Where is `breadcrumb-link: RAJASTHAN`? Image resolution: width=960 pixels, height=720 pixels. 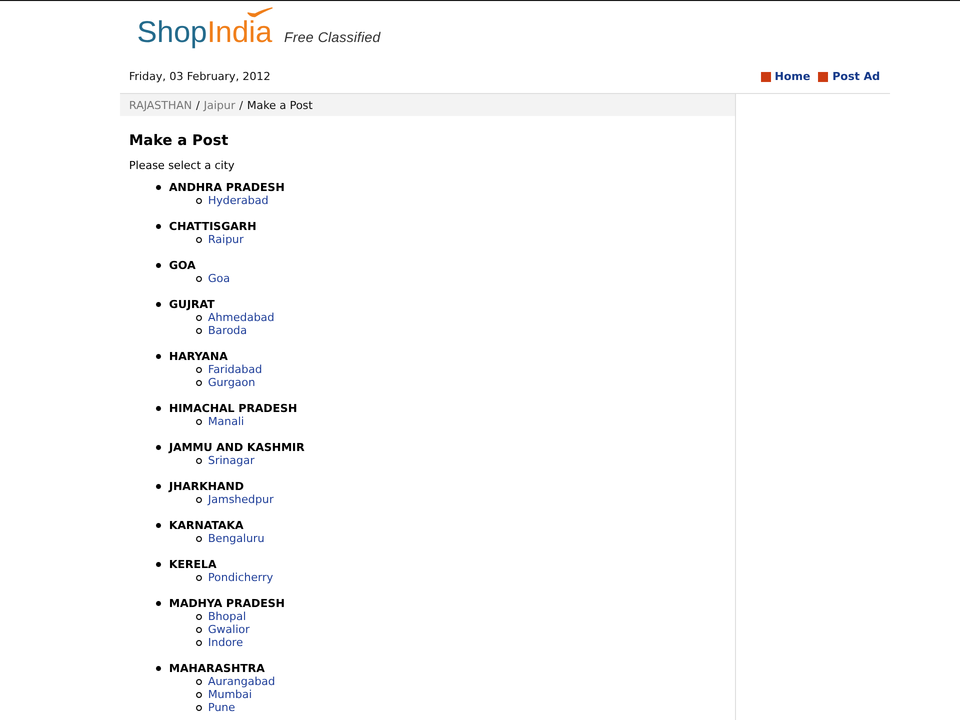 breadcrumb-link: RAJASTHAN is located at coordinates (160, 105).